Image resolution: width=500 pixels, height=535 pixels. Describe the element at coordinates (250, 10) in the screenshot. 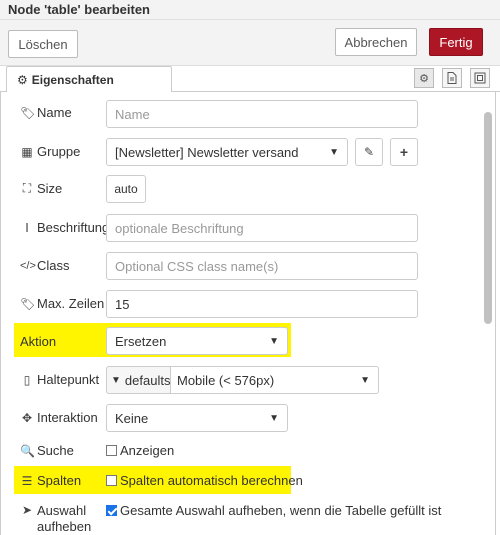

I see `window-titlebar: Node 'table' bearbeiten` at that location.